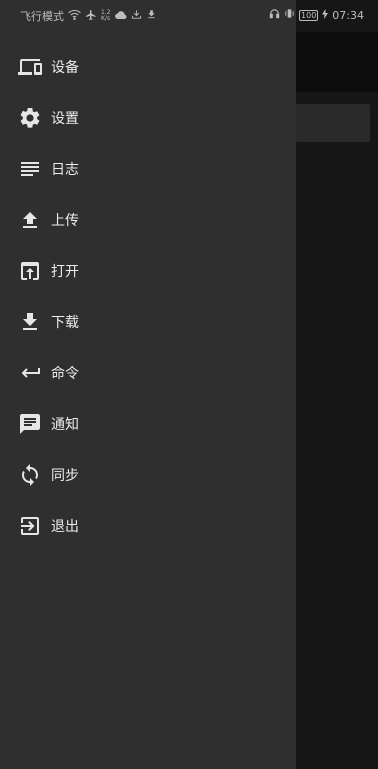  I want to click on drawer-item-exit: 退出, so click(148, 525).